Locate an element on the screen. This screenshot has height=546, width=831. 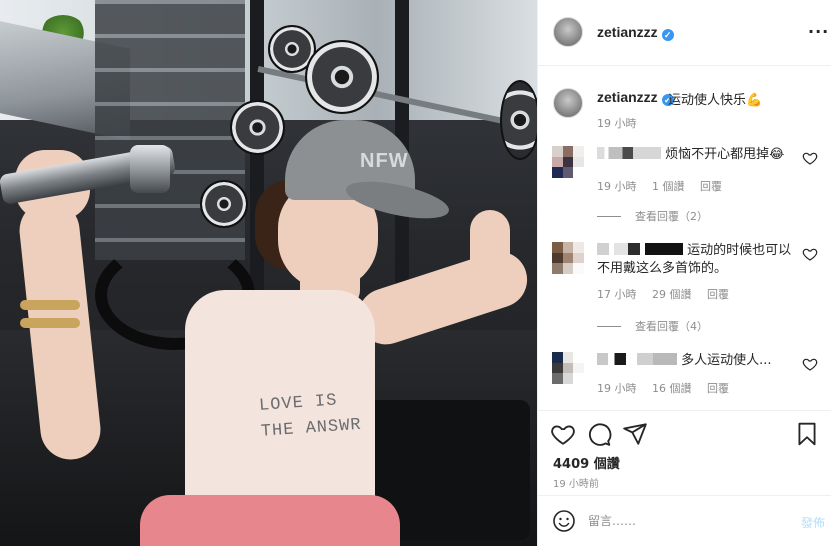
comment: 多人运动使人... 19 小時 16 個讚 回覆 is located at coordinates (684, 374).